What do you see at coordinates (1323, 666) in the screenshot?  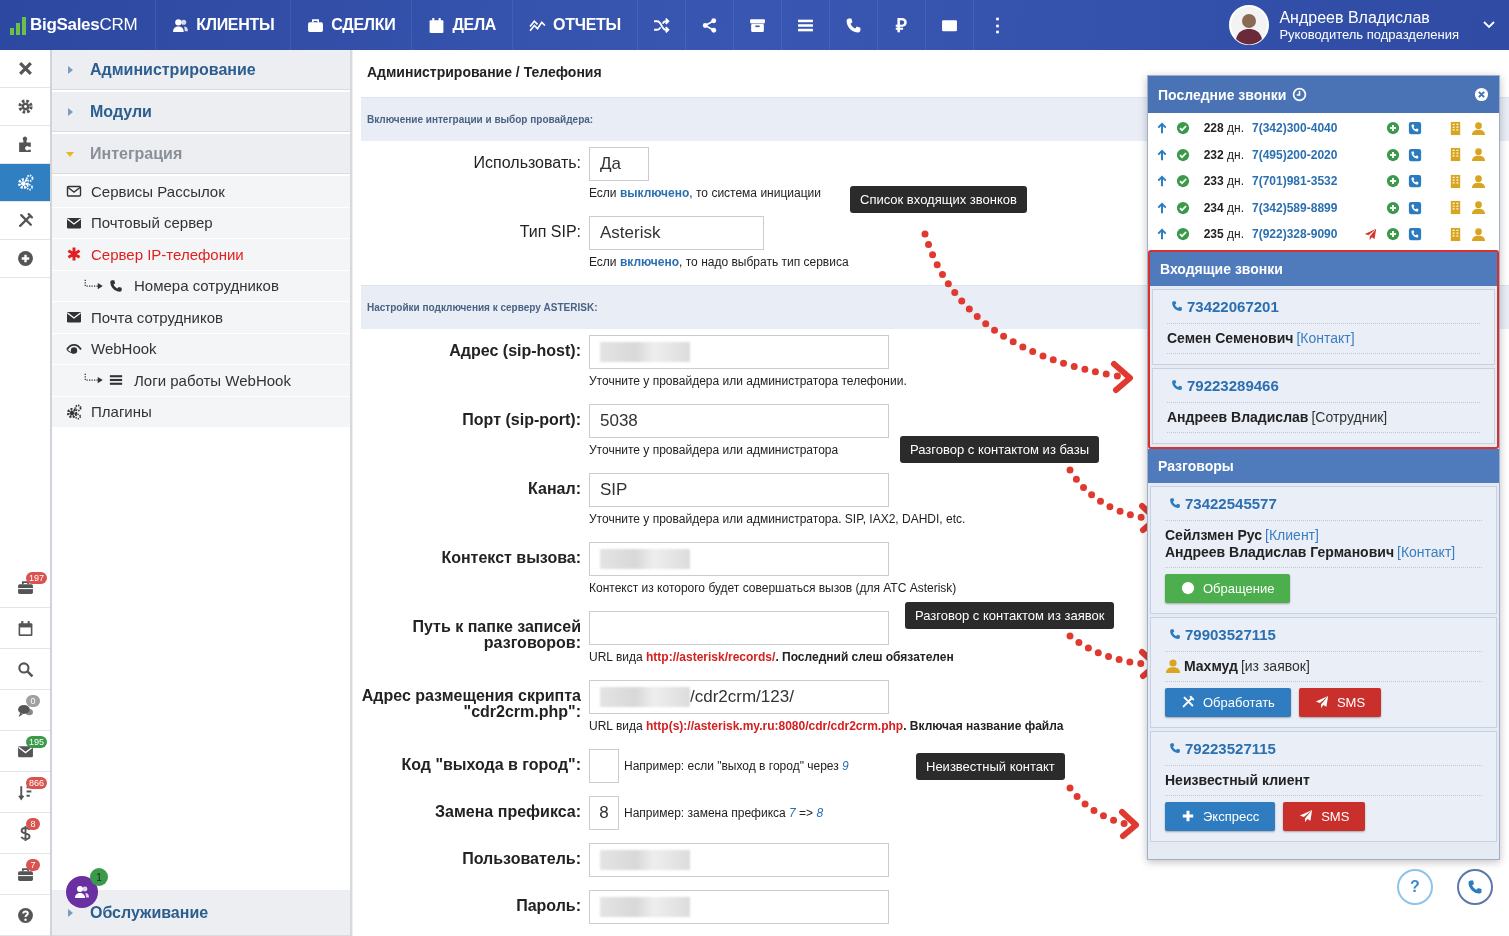 I see `caller-name: Махмуд [из заявок]` at bounding box center [1323, 666].